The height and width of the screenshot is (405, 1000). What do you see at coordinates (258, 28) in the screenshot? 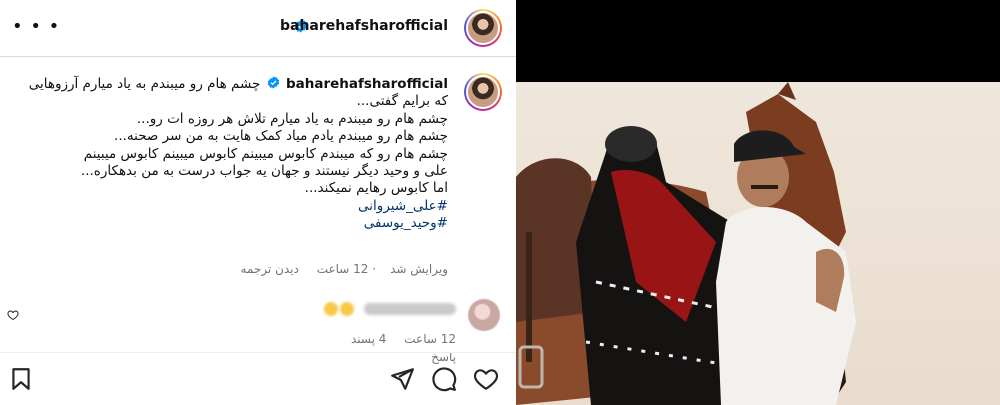
I see `post-header: • • • baharehafsharofficial` at bounding box center [258, 28].